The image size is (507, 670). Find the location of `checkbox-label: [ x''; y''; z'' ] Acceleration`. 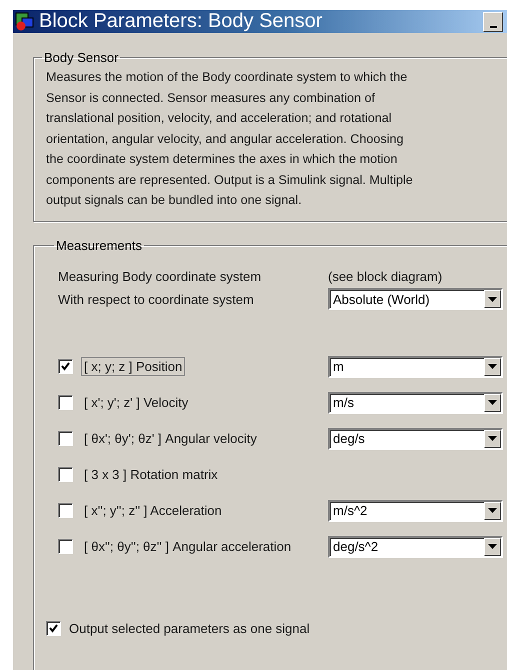

checkbox-label: [ x''; y''; z'' ] Acceleration is located at coordinates (153, 510).